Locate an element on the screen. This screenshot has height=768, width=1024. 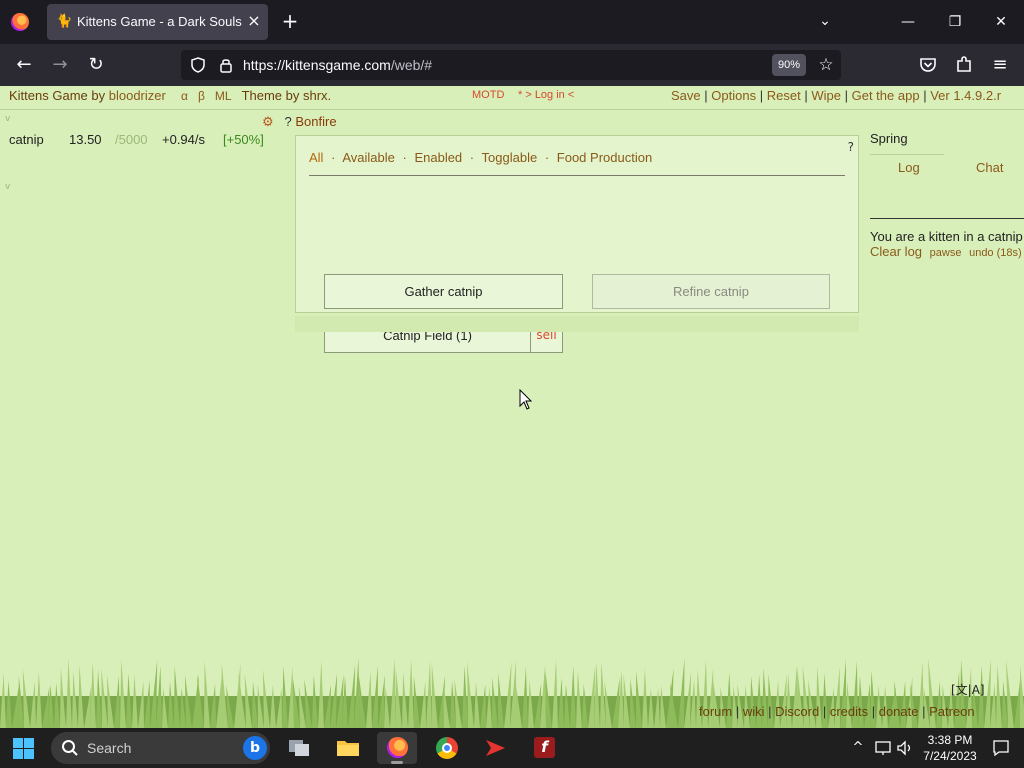
tab-title: Kittens Game - a Dark Souls of i is located at coordinates (159, 21).